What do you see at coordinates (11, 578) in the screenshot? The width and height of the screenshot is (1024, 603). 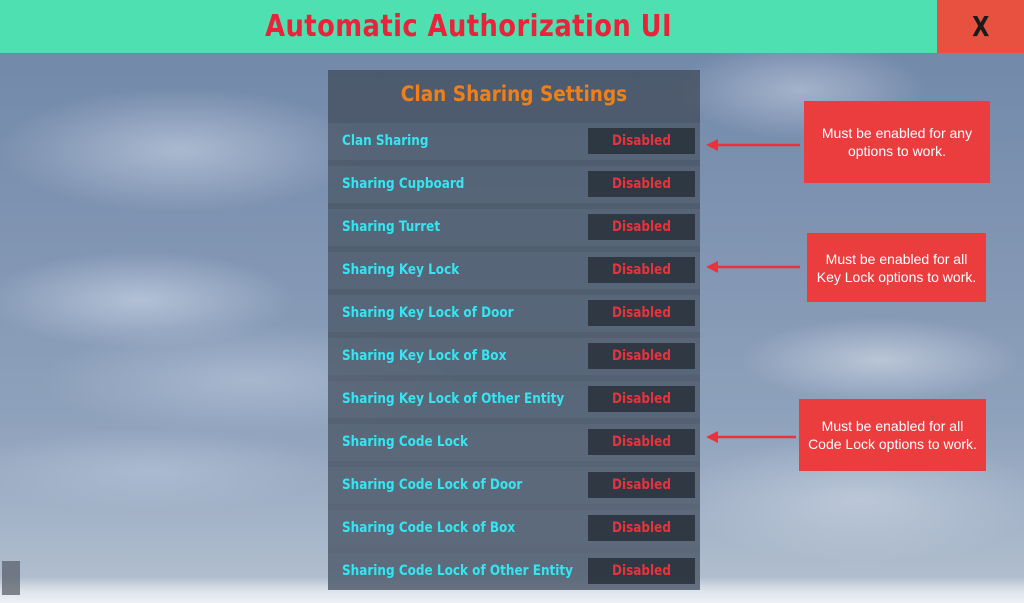 I see `distant-tower` at bounding box center [11, 578].